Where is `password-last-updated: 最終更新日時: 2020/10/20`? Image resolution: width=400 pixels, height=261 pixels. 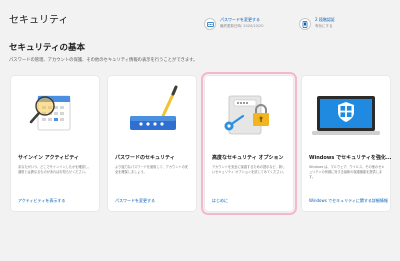
password-last-updated: 最終更新日時: 2020/10/20 is located at coordinates (242, 26).